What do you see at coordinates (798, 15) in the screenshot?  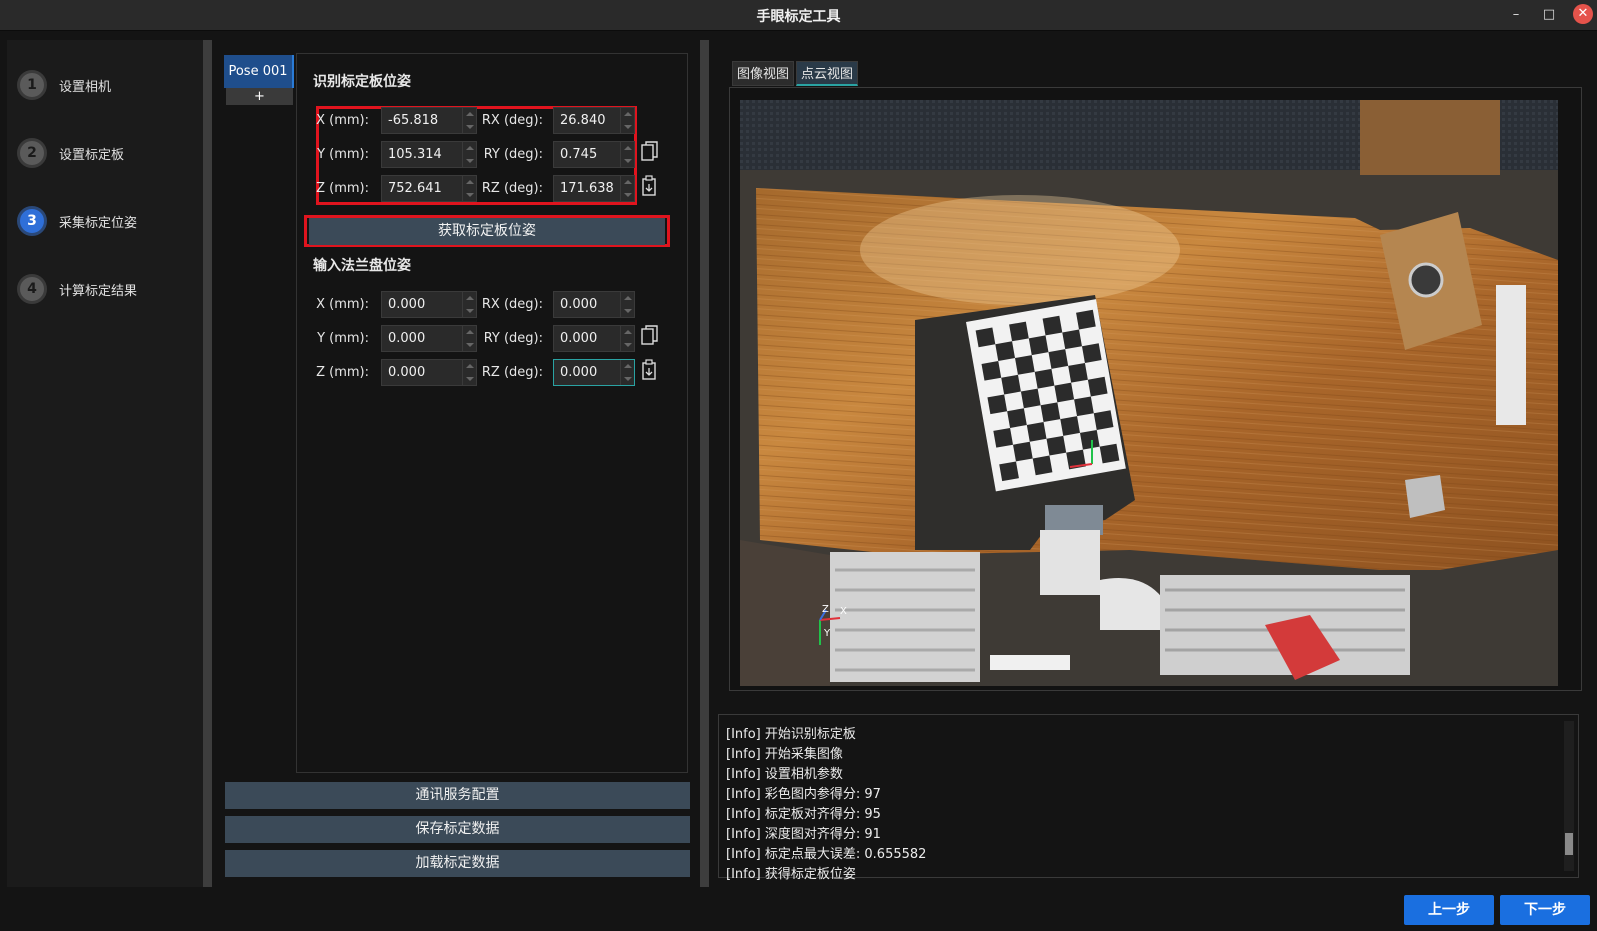 I see `title-bar: 手眼标定工具 – □ ✕` at bounding box center [798, 15].